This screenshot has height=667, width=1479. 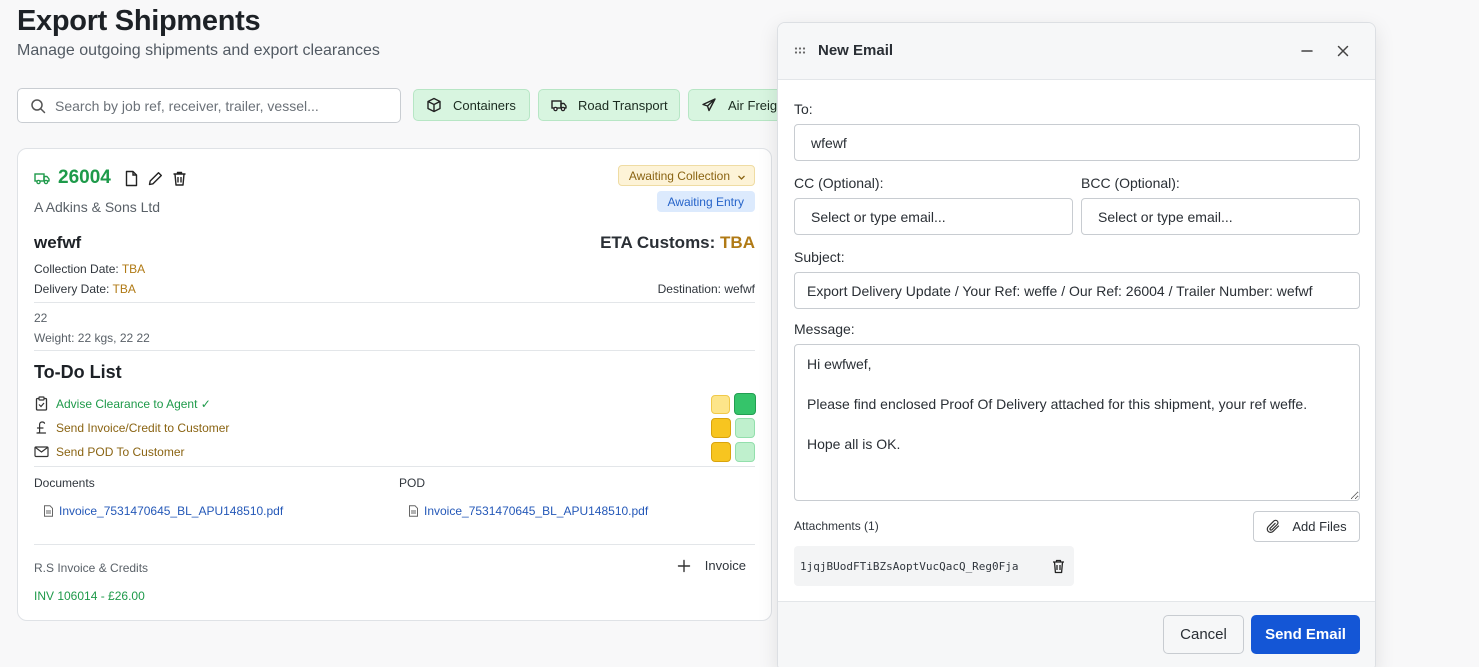 What do you see at coordinates (133, 269) in the screenshot?
I see `collection-value: TBA` at bounding box center [133, 269].